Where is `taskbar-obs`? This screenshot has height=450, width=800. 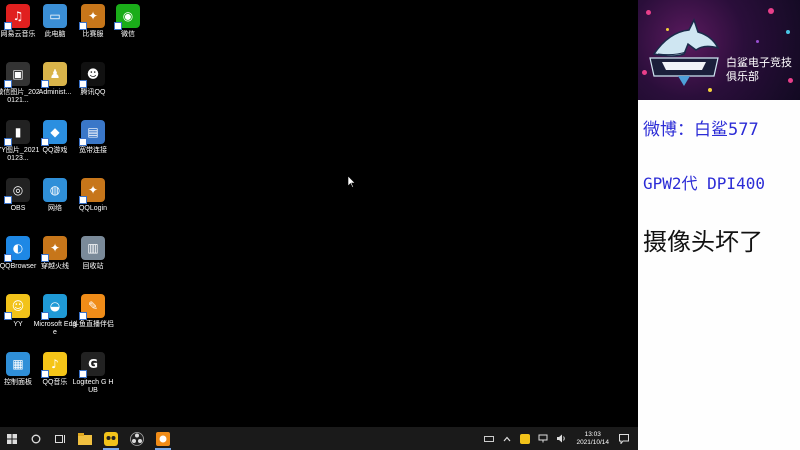 taskbar-obs is located at coordinates (137, 439).